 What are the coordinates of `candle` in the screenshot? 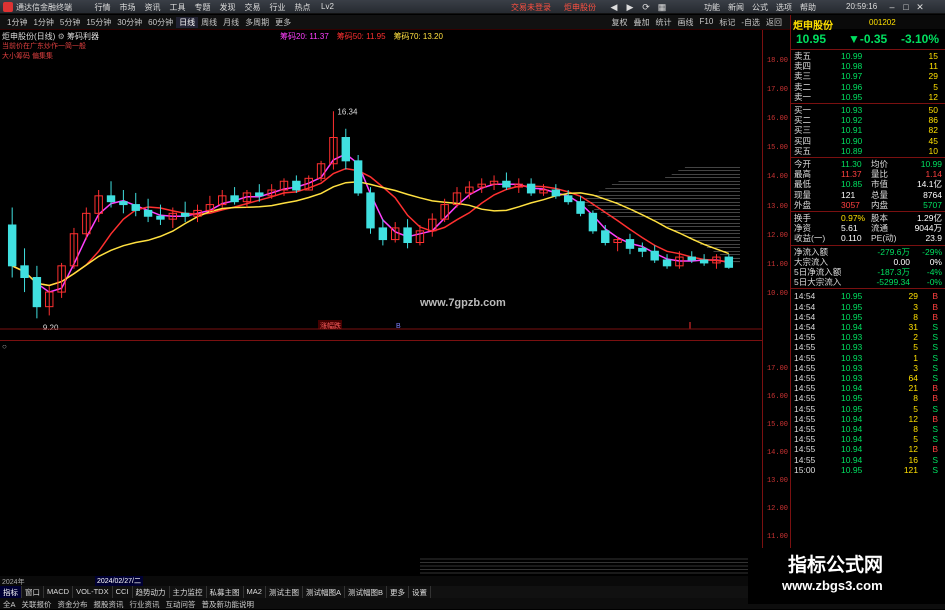 It's located at (556, 193).